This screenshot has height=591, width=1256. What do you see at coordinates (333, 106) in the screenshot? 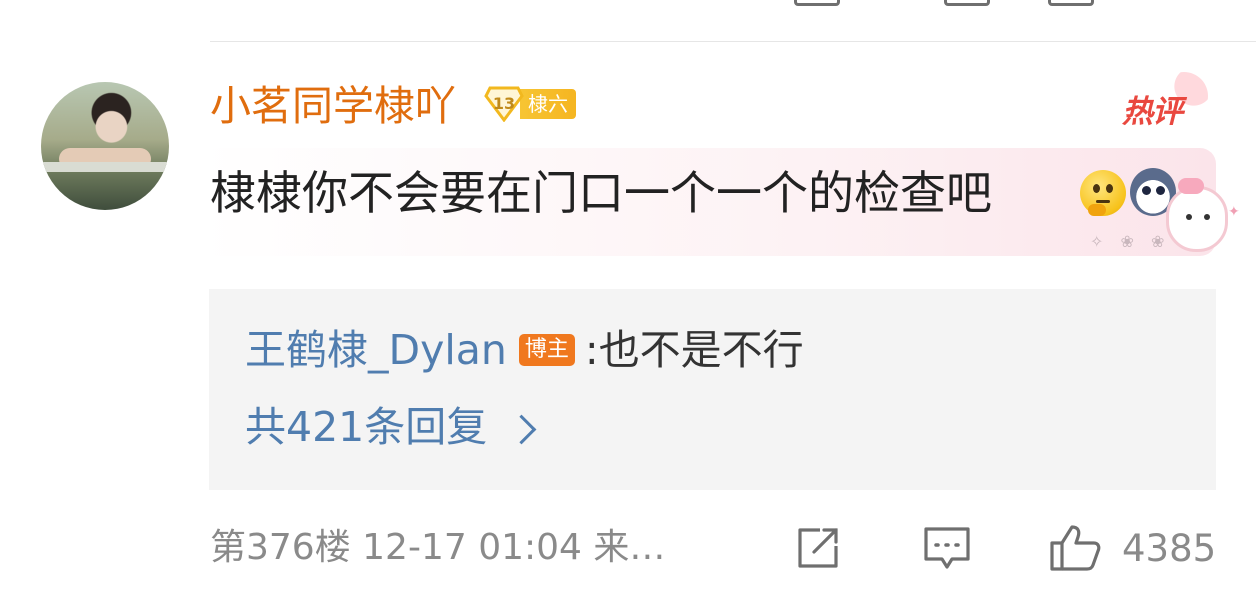
I see `username: 小茗同学棣吖` at bounding box center [333, 106].